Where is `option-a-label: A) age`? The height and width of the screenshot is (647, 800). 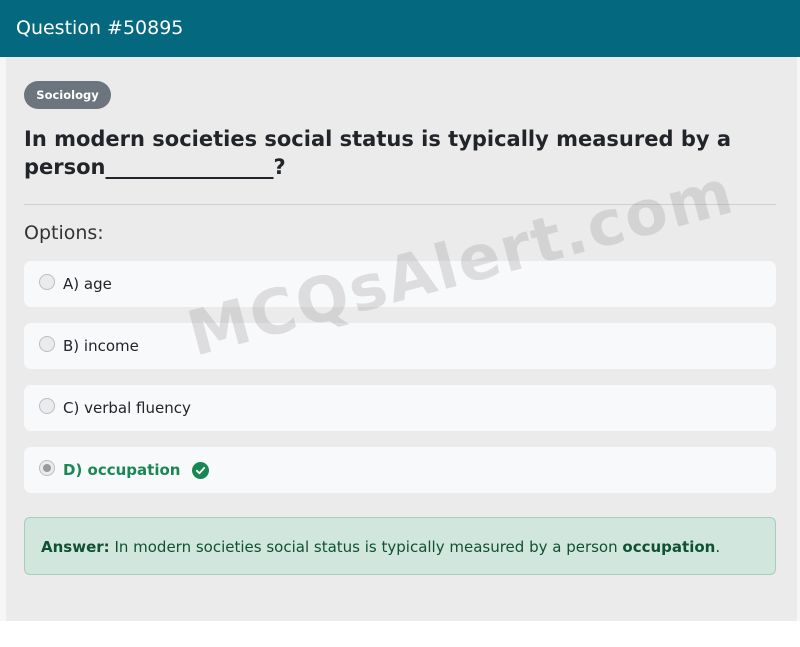 option-a-label: A) age is located at coordinates (87, 284).